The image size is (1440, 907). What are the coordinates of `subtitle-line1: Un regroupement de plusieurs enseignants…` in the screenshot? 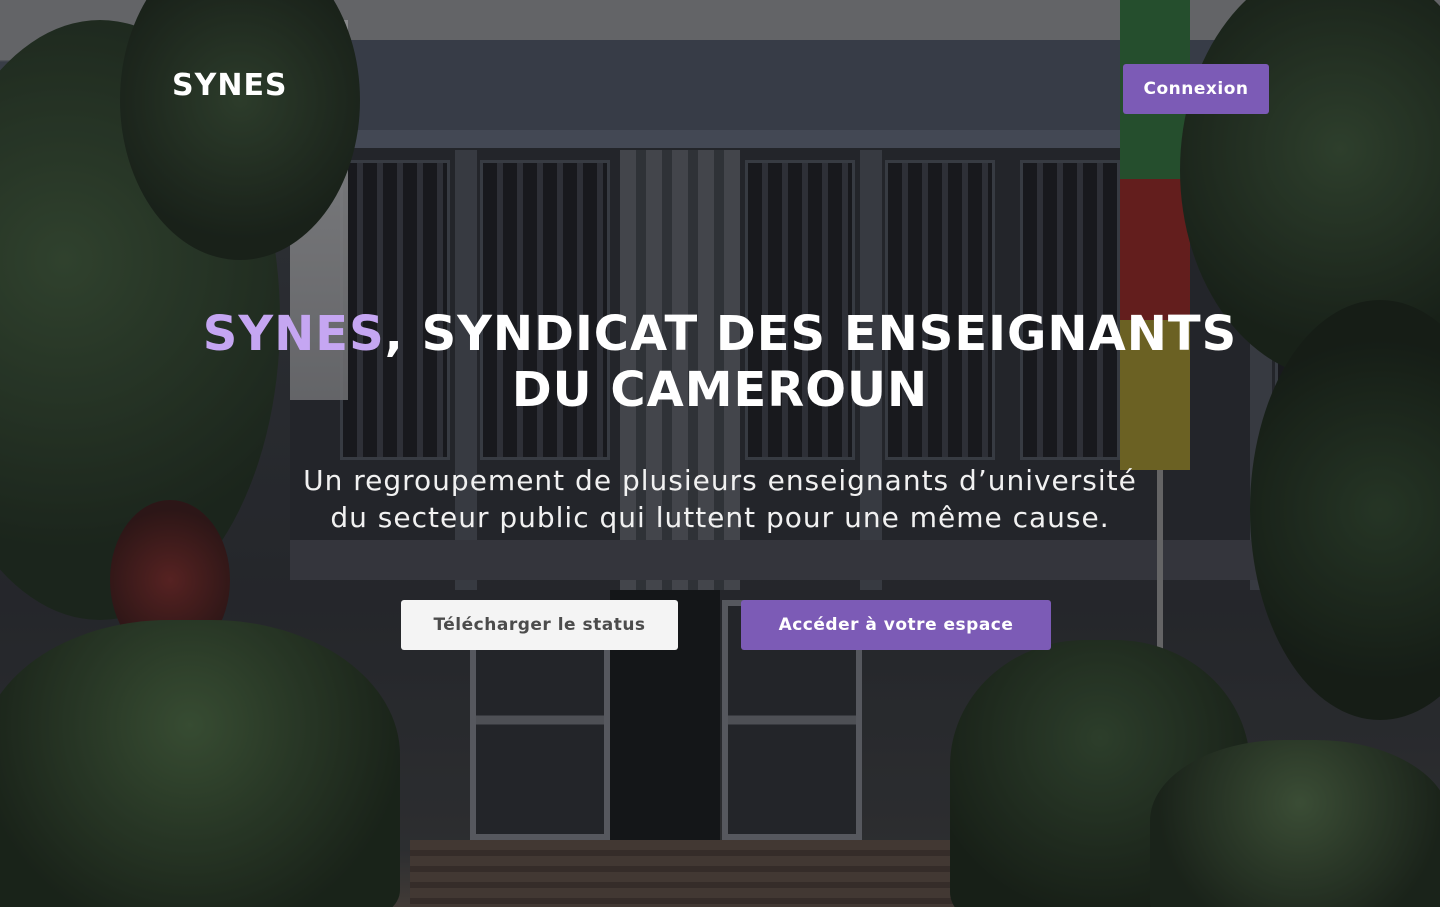 It's located at (720, 480).